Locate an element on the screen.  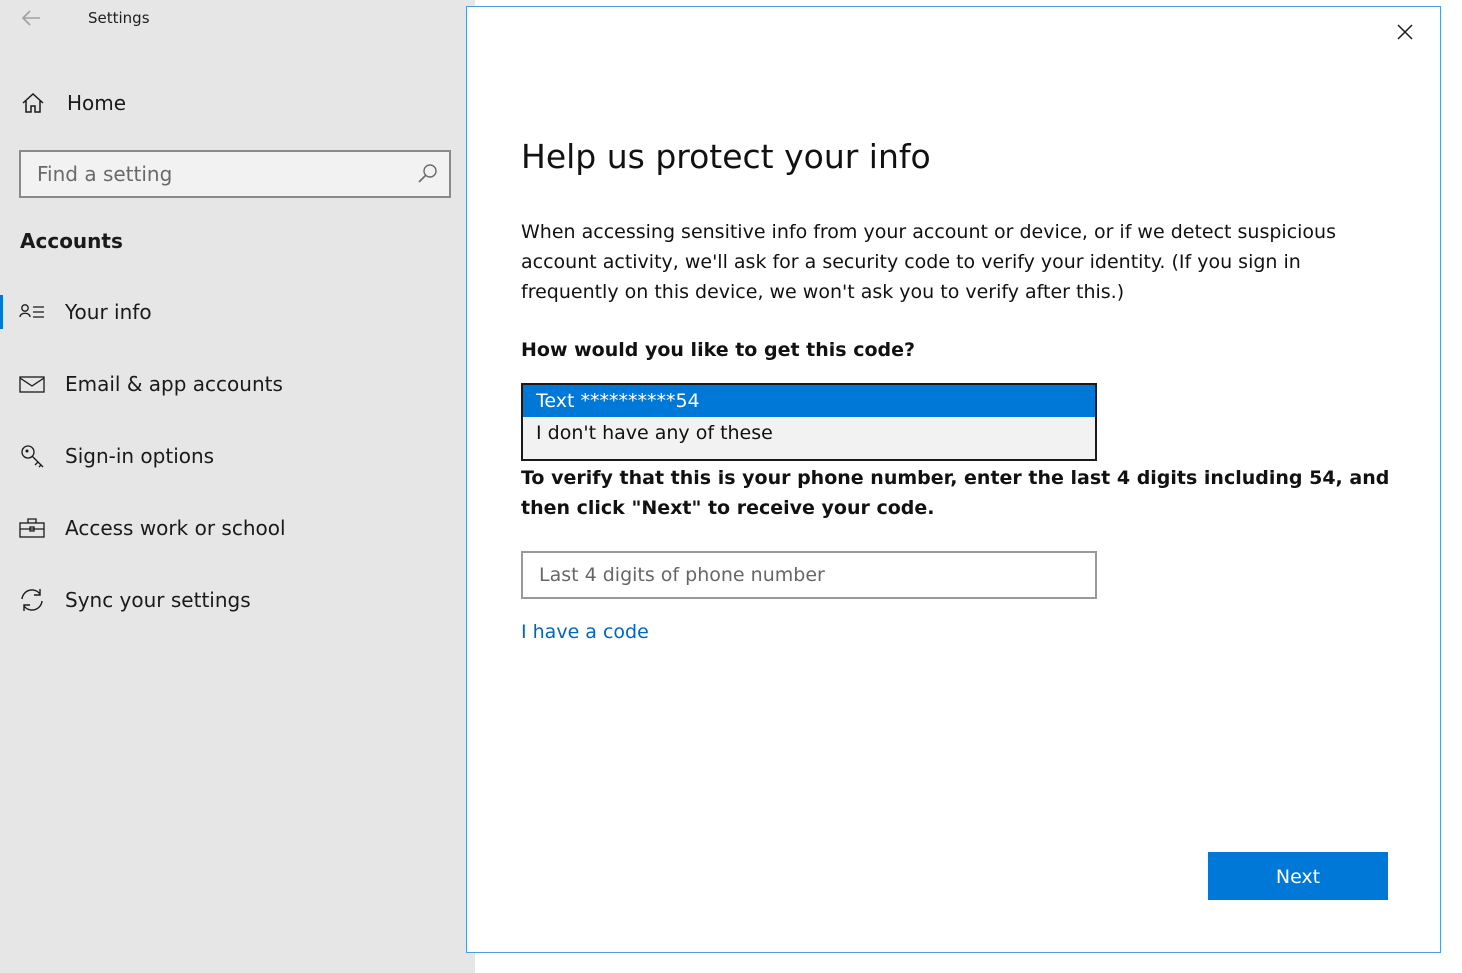
dialog-title: Help us protect your info is located at coordinates (726, 156).